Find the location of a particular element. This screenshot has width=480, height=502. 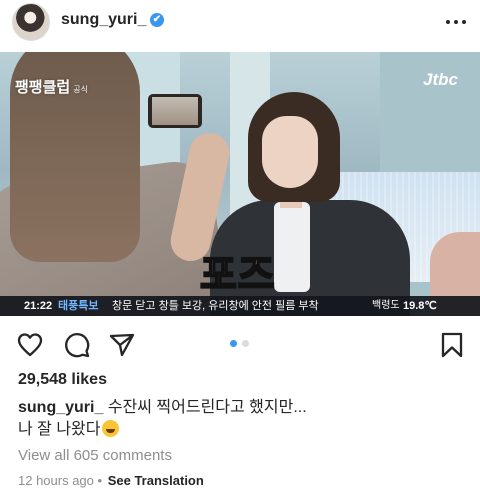

carousel-dot is located at coordinates (245, 343).